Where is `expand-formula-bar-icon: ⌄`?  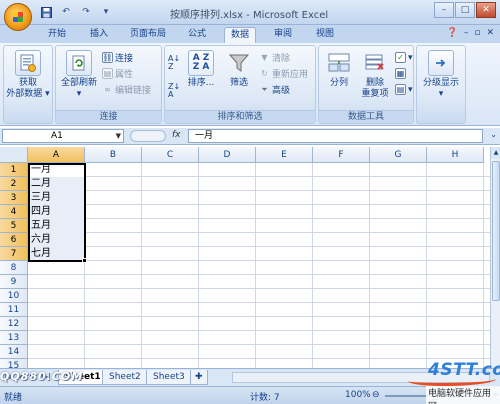
expand-formula-bar-icon: ⌄ is located at coordinates (493, 134).